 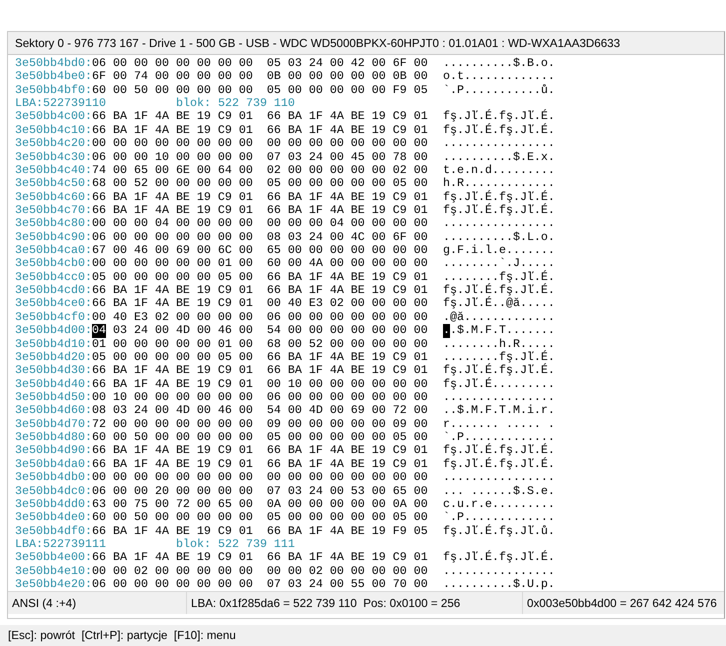 What do you see at coordinates (99, 331) in the screenshot?
I see `cursor-byte: 04` at bounding box center [99, 331].